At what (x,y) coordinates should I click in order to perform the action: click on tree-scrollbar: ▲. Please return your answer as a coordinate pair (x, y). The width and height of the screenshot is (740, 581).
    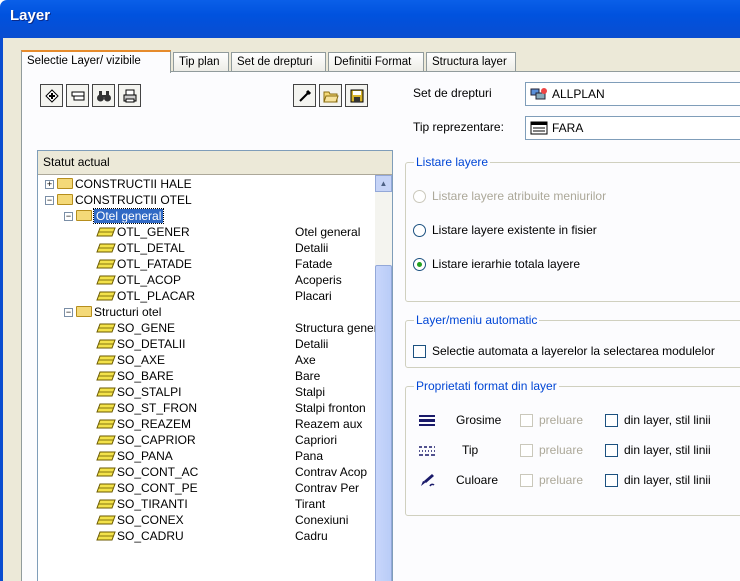
    Looking at the image, I should click on (383, 378).